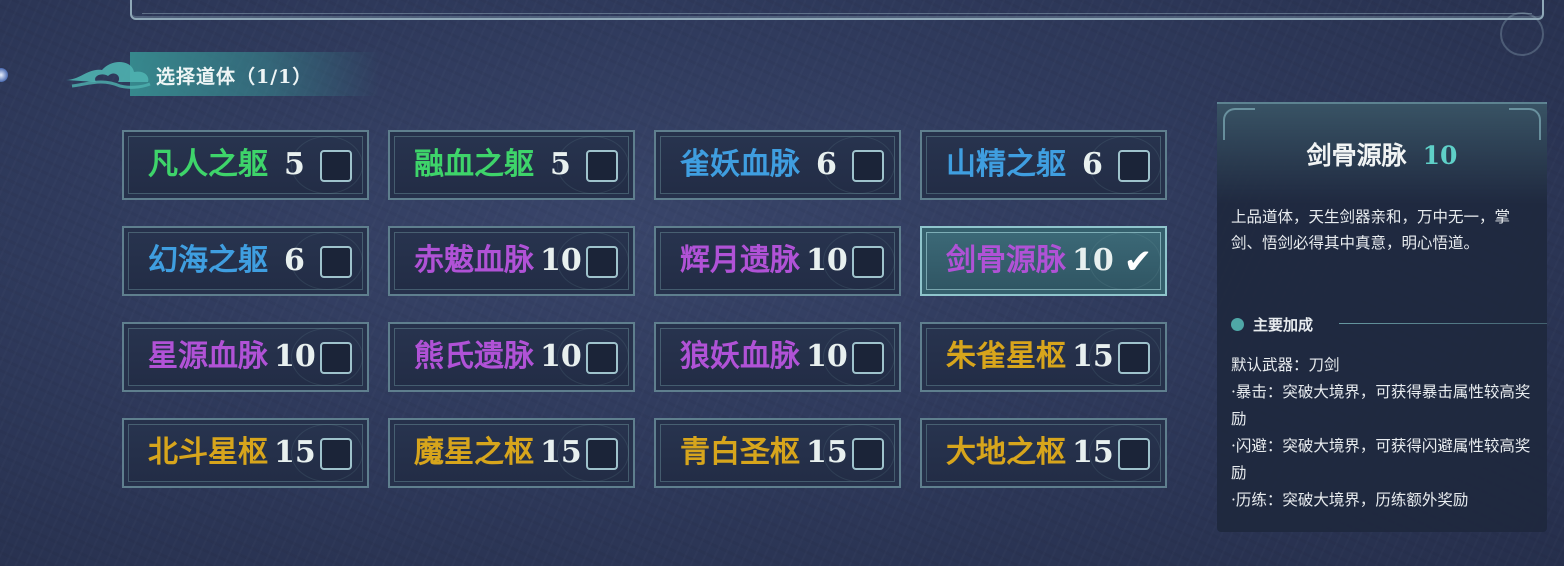 The width and height of the screenshot is (1564, 566). Describe the element at coordinates (1381, 405) in the screenshot. I see `bonus-line: ·暴击：突破大境界，可获得暴击属性较高奖励` at that location.